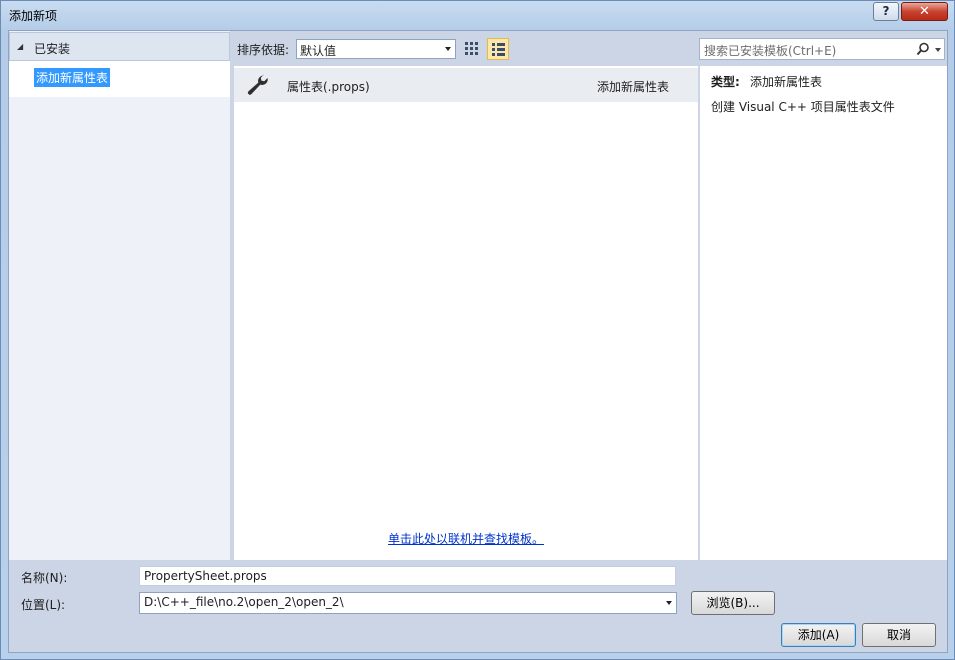 Image resolution: width=955 pixels, height=660 pixels. Describe the element at coordinates (786, 82) in the screenshot. I see `type-value: 添加新属性表` at that location.